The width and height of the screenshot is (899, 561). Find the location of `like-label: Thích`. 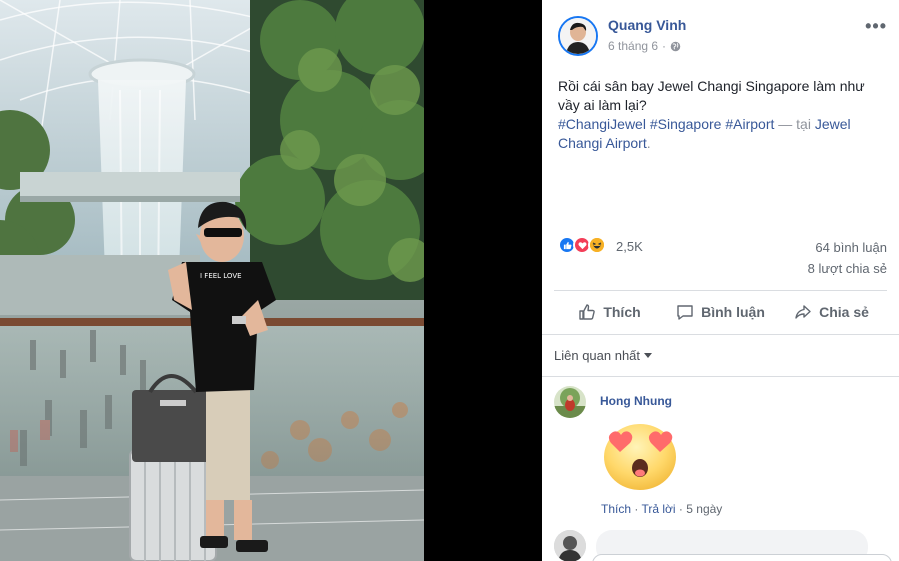

like-label: Thích is located at coordinates (622, 312).